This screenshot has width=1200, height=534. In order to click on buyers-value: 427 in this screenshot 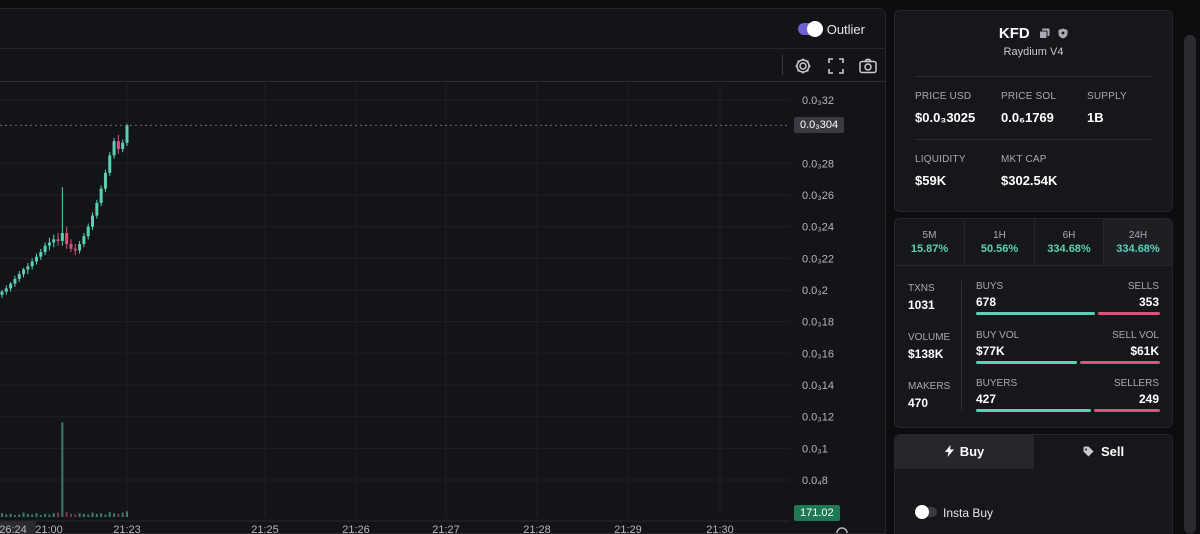, I will do `click(986, 399)`.